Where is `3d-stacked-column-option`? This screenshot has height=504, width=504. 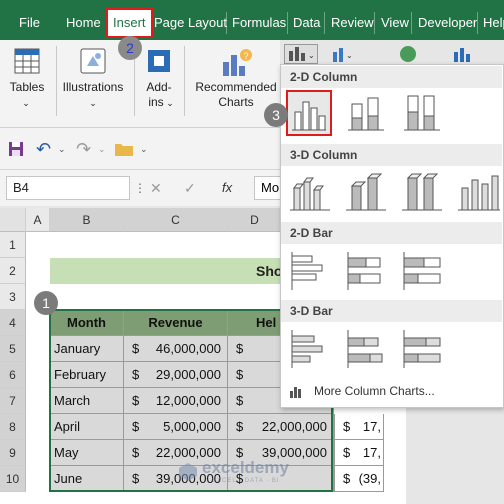
3d-stacked-column-option is located at coordinates (367, 193).